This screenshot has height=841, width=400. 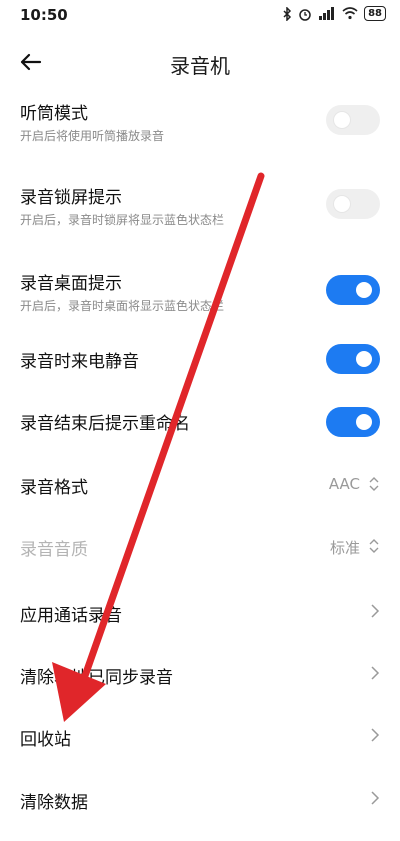 I want to click on setting-title: 录音锁屏提示, so click(x=71, y=198).